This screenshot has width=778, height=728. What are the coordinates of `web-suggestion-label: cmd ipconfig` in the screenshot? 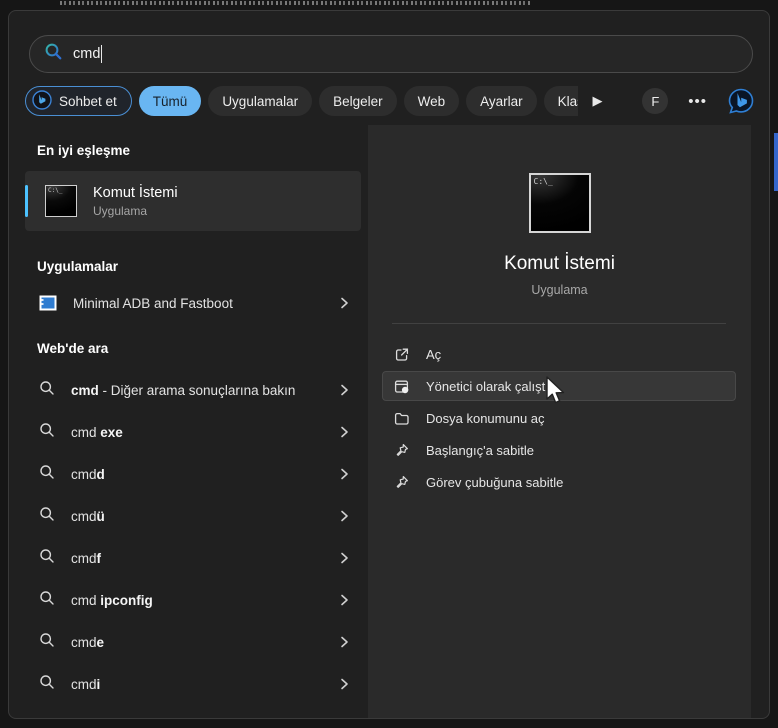 It's located at (112, 600).